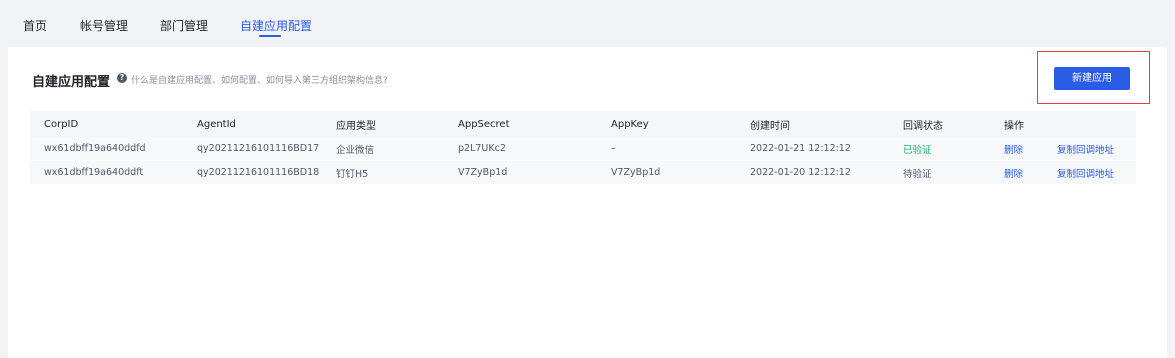 Image resolution: width=1175 pixels, height=358 pixels. Describe the element at coordinates (770, 126) in the screenshot. I see `header-created-at: 创建时间` at that location.